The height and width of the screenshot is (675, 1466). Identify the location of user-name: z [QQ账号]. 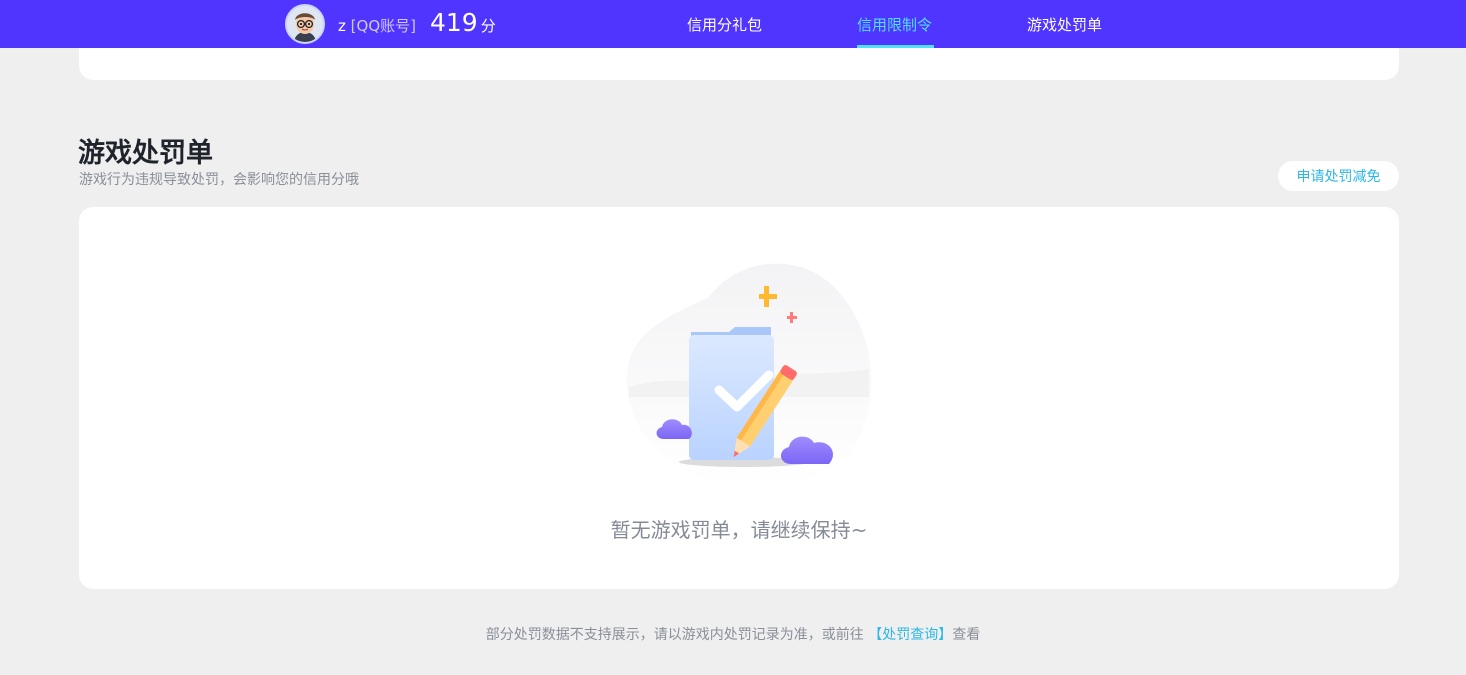
(377, 25).